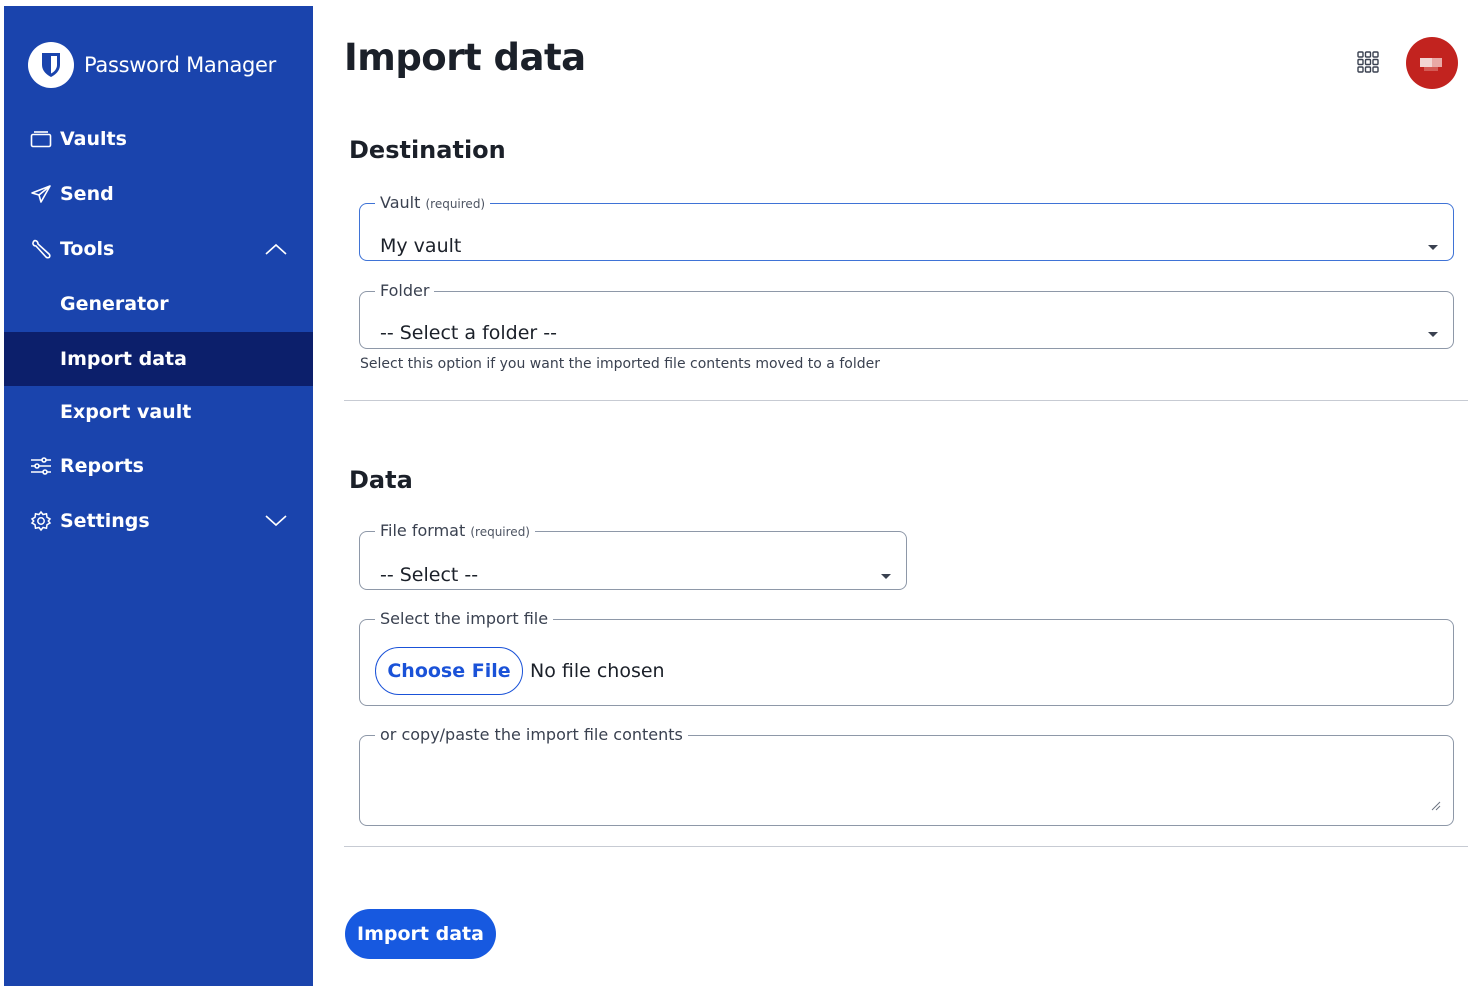  What do you see at coordinates (51, 65) in the screenshot?
I see `shield-logo-icon` at bounding box center [51, 65].